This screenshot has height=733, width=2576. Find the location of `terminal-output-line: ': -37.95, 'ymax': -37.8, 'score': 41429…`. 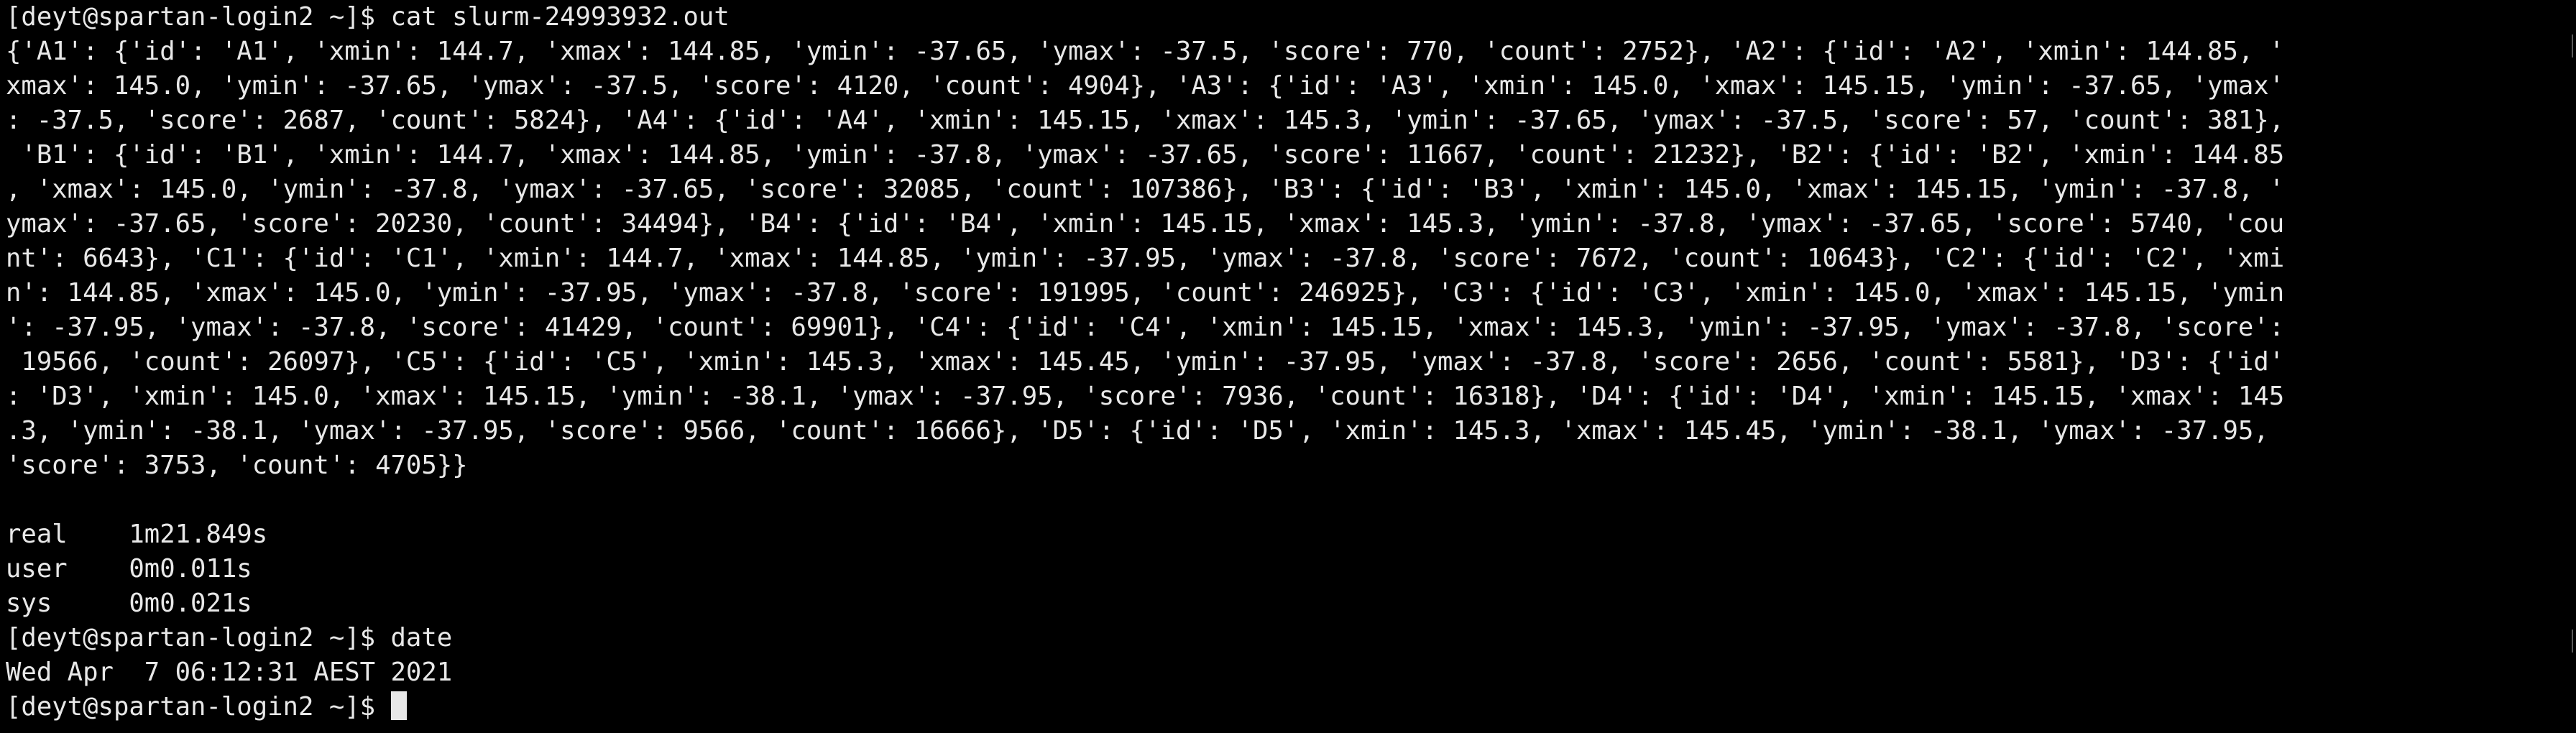

terminal-output-line: ': -37.95, 'ymax': -37.8, 'score': 41429… is located at coordinates (1145, 327).